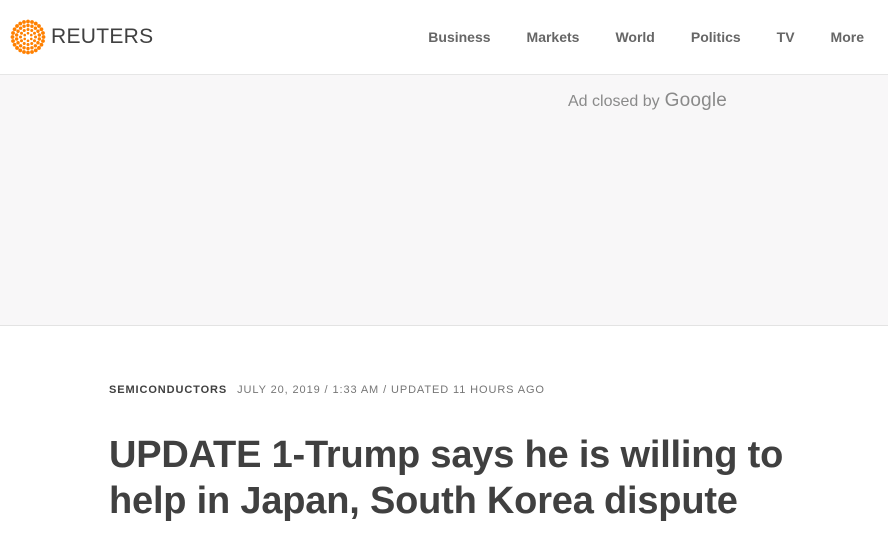  I want to click on nav-business: Business, so click(459, 37).